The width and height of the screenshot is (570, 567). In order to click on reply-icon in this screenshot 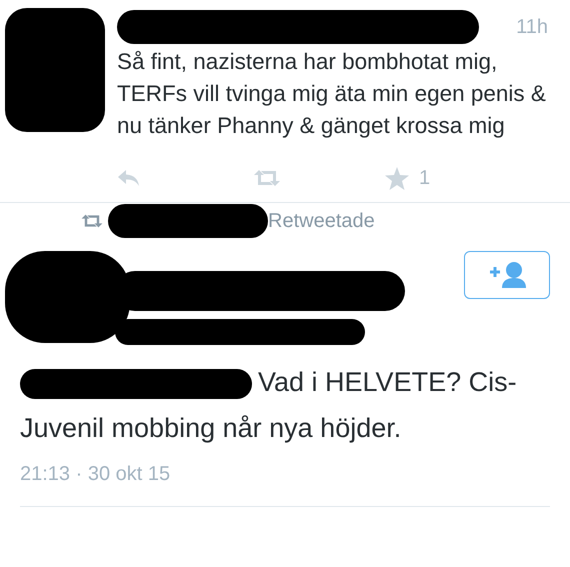, I will do `click(129, 178)`.